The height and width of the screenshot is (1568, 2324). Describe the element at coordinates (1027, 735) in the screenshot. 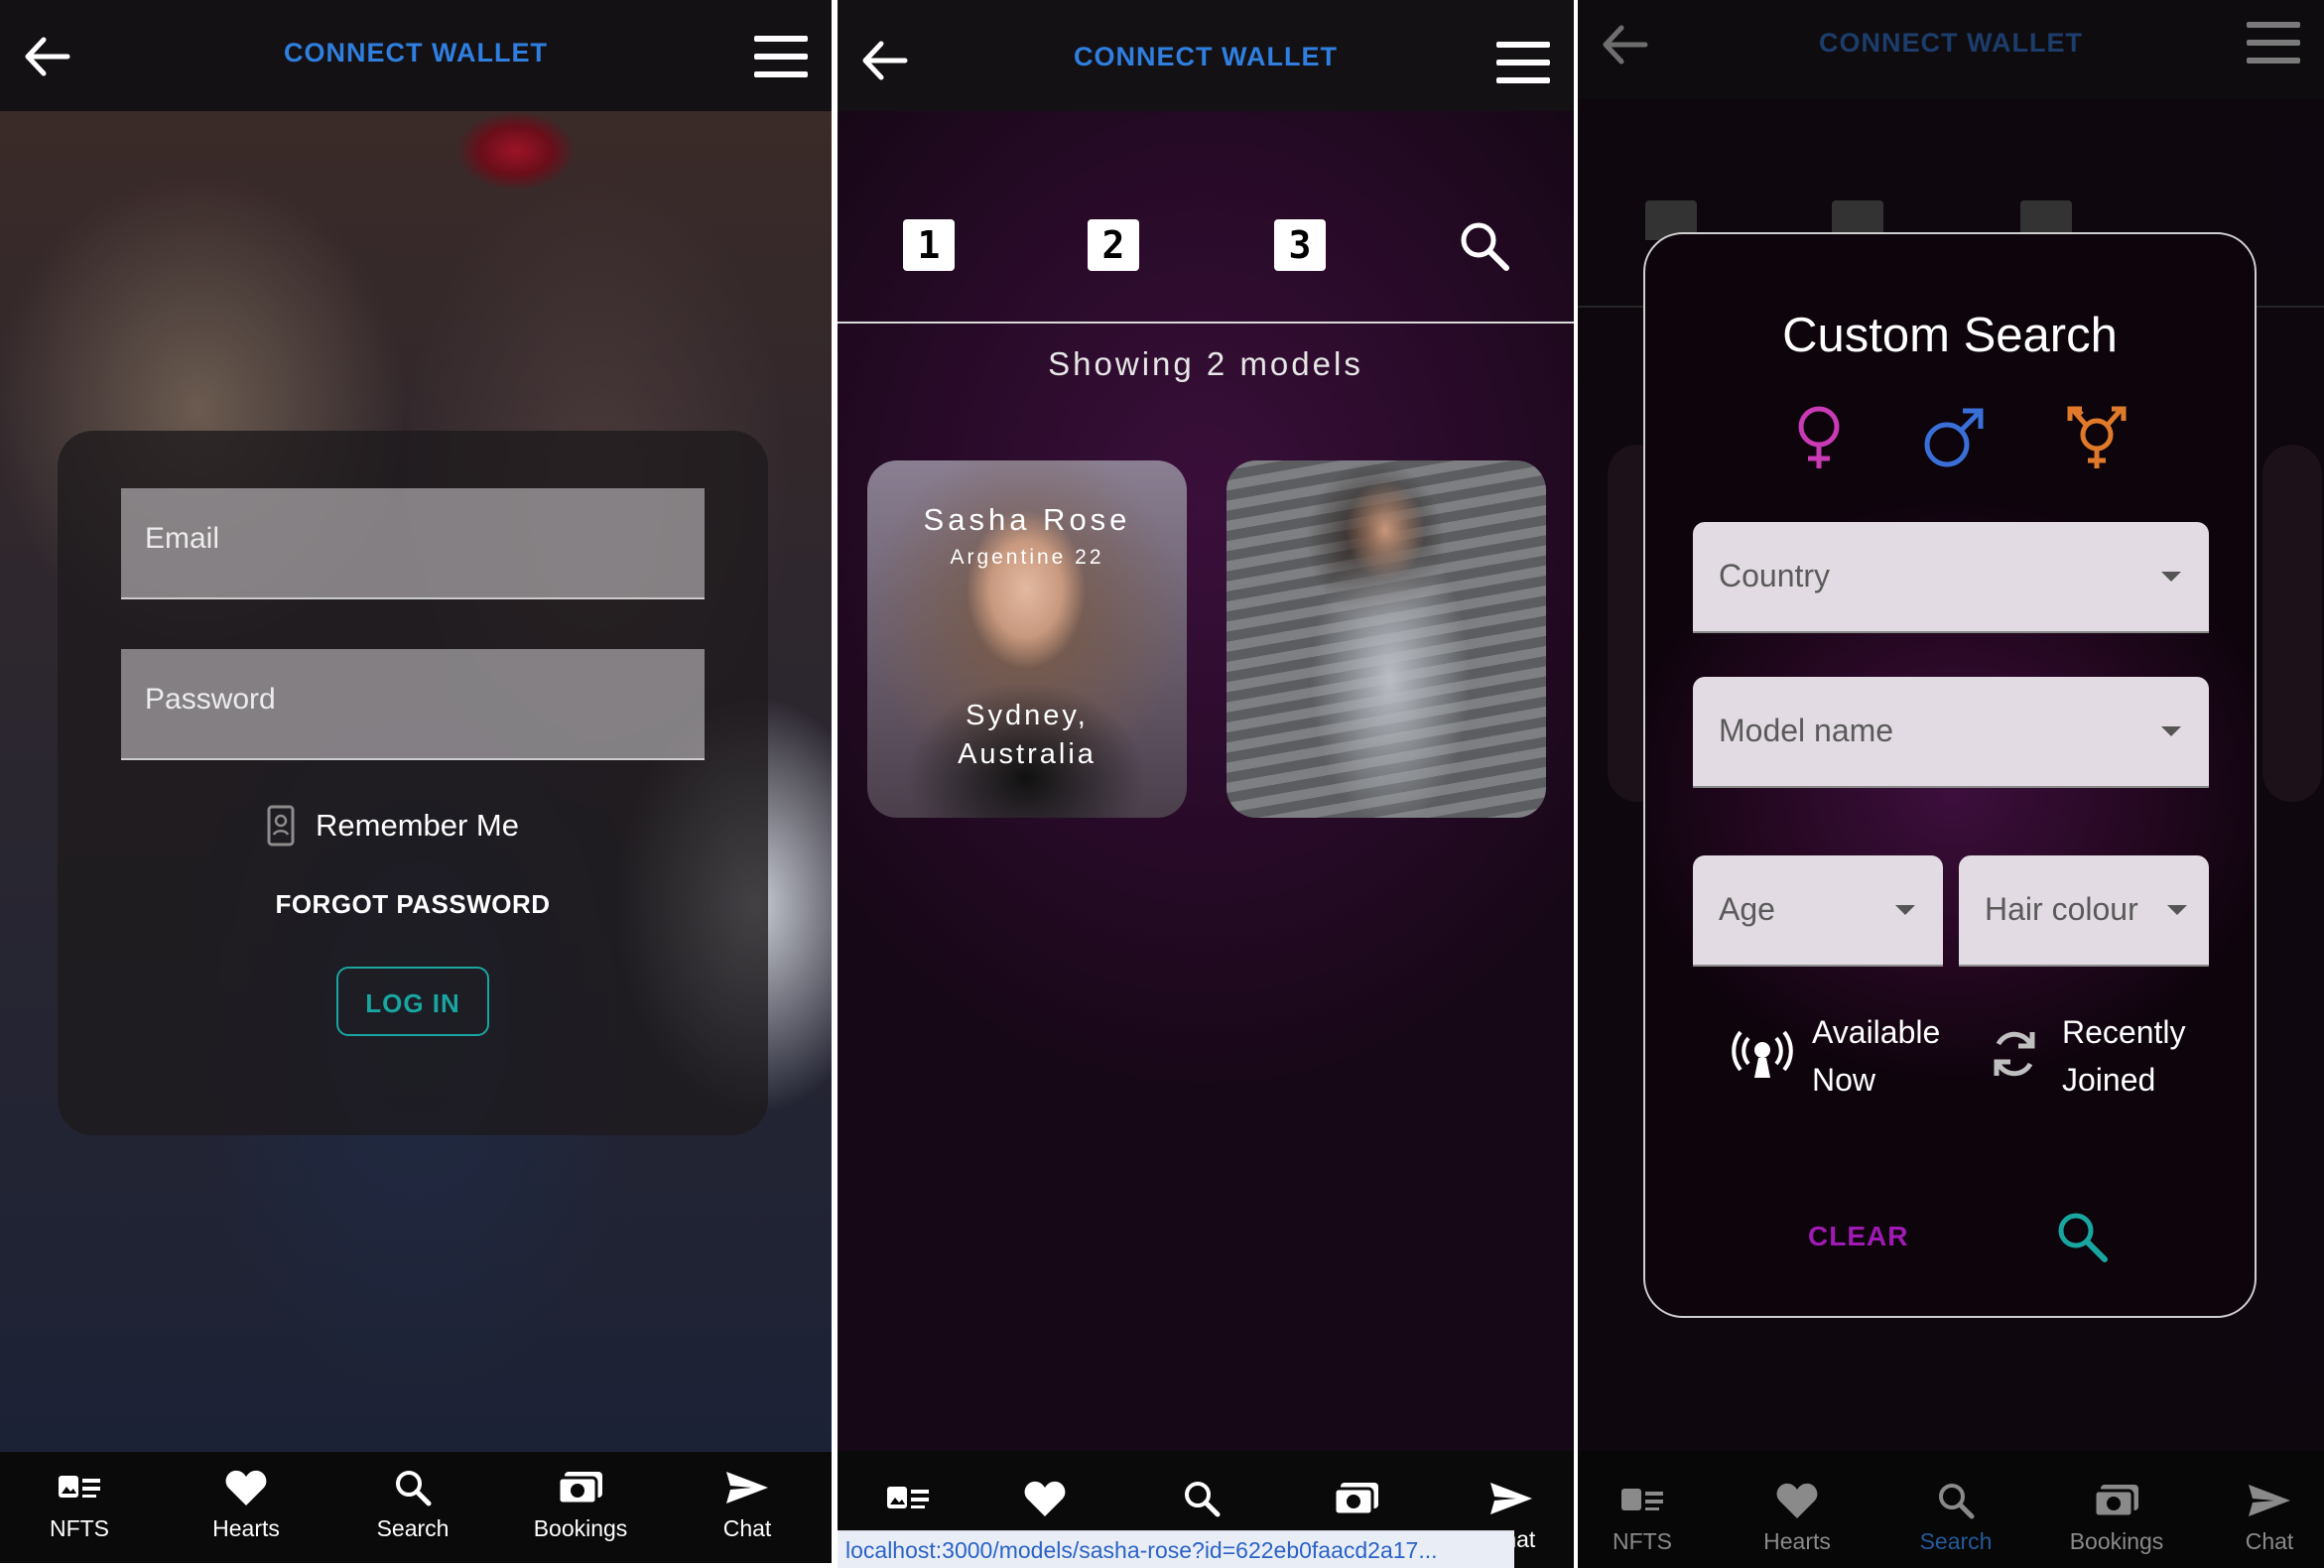

I see `model-location: Sydney, Australia` at that location.